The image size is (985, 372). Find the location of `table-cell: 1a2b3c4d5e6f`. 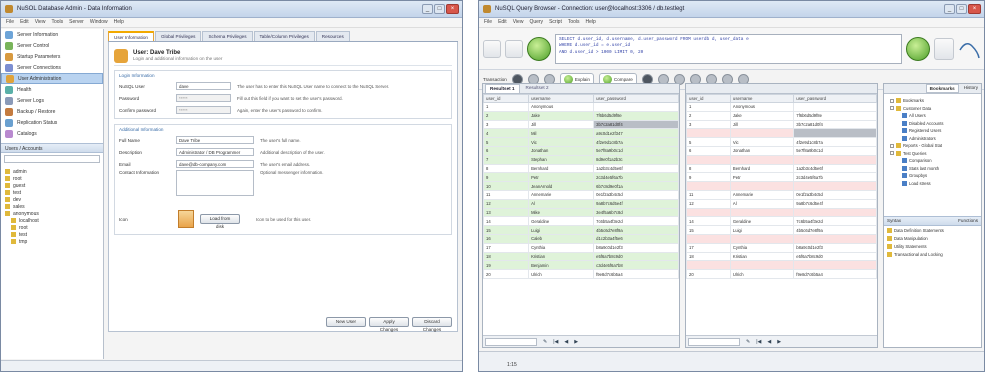

table-cell: 1a2b3c4d5e6f is located at coordinates (835, 168).